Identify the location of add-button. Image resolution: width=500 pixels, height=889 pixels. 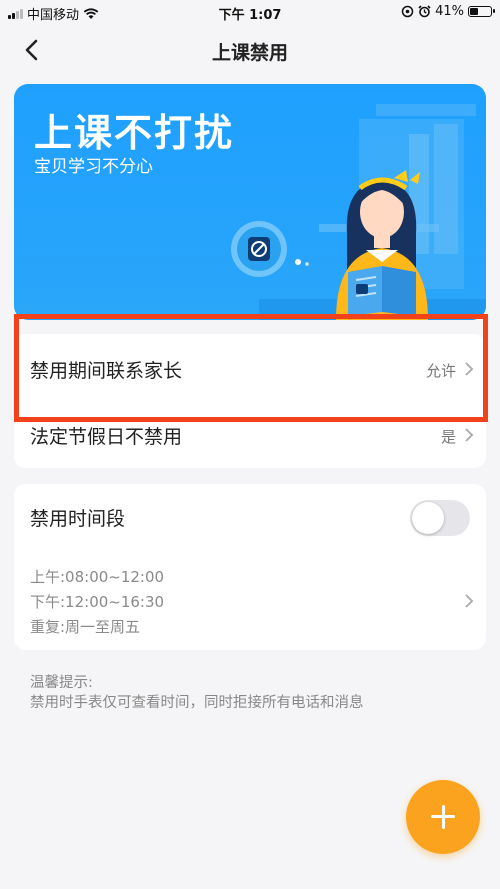
(443, 817).